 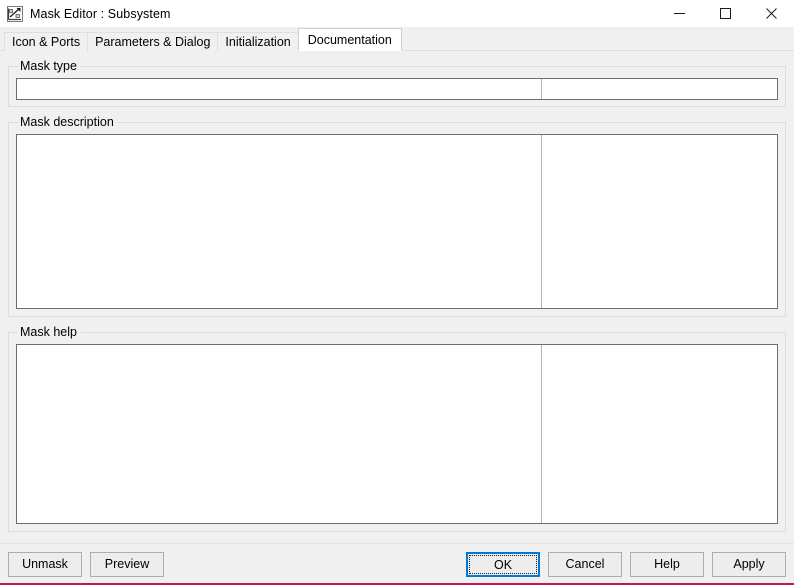 What do you see at coordinates (659, 221) in the screenshot?
I see `mask-description-preview-pane` at bounding box center [659, 221].